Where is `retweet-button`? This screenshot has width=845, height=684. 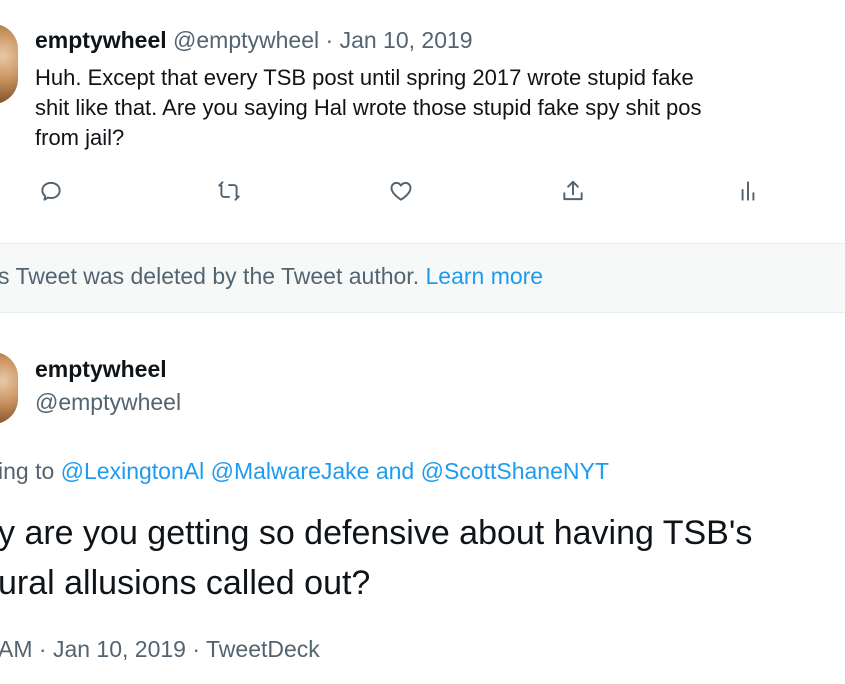
retweet-button is located at coordinates (229, 191).